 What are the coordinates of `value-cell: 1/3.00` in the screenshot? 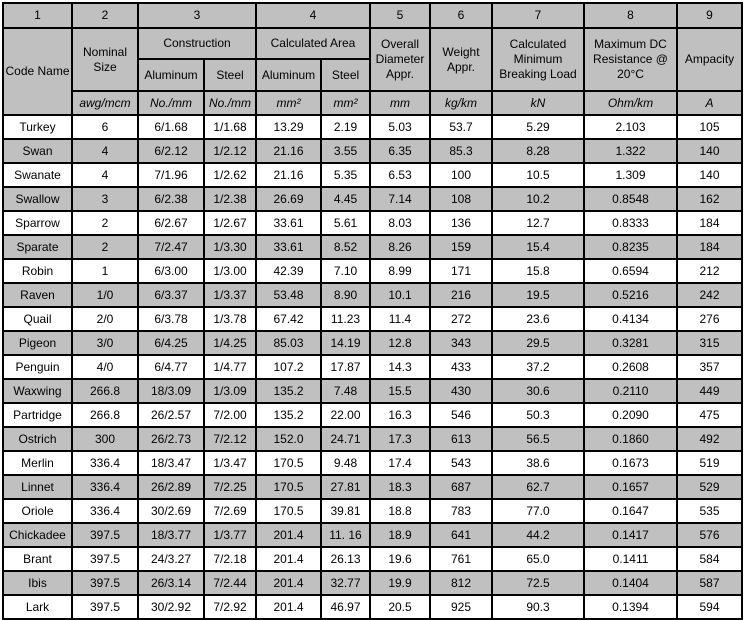 It's located at (230, 271).